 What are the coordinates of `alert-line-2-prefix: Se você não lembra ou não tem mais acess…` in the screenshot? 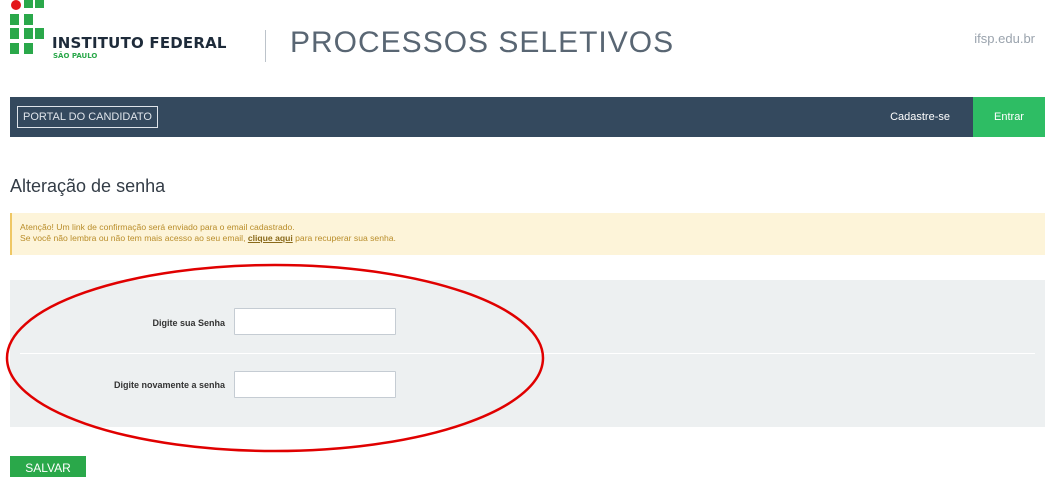 It's located at (134, 238).